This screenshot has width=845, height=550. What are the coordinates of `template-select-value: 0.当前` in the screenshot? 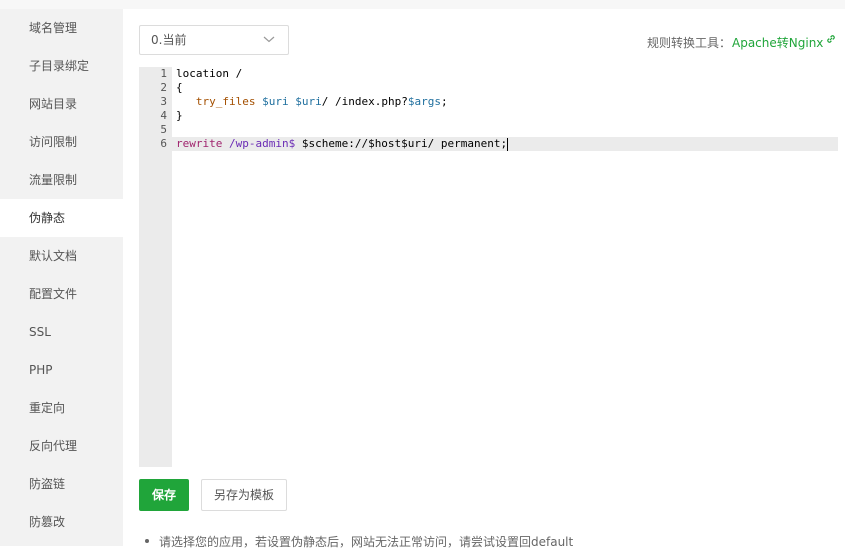 It's located at (169, 40).